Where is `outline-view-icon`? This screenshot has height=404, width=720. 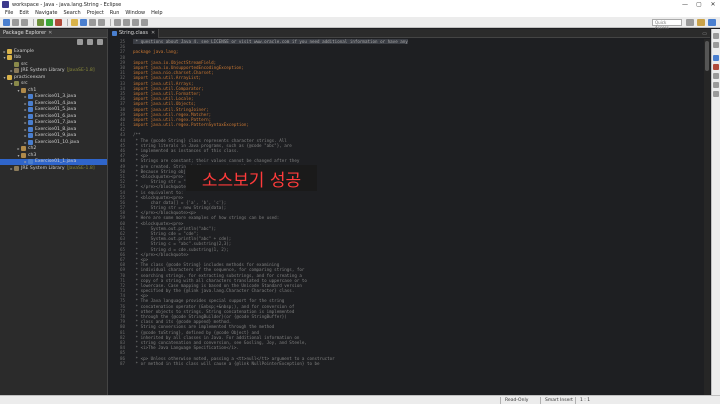 outline-view-icon is located at coordinates (716, 58).